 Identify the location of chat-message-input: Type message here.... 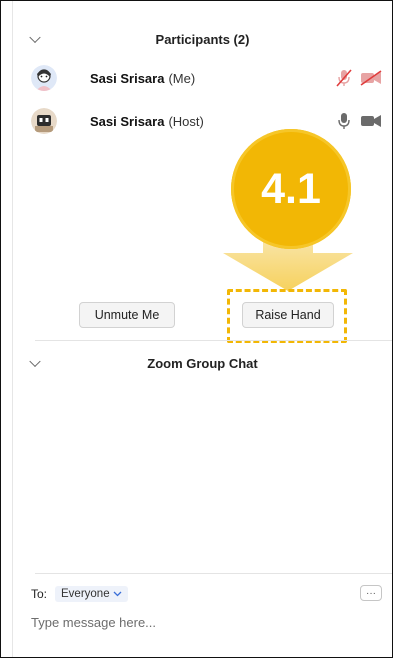
(93, 622).